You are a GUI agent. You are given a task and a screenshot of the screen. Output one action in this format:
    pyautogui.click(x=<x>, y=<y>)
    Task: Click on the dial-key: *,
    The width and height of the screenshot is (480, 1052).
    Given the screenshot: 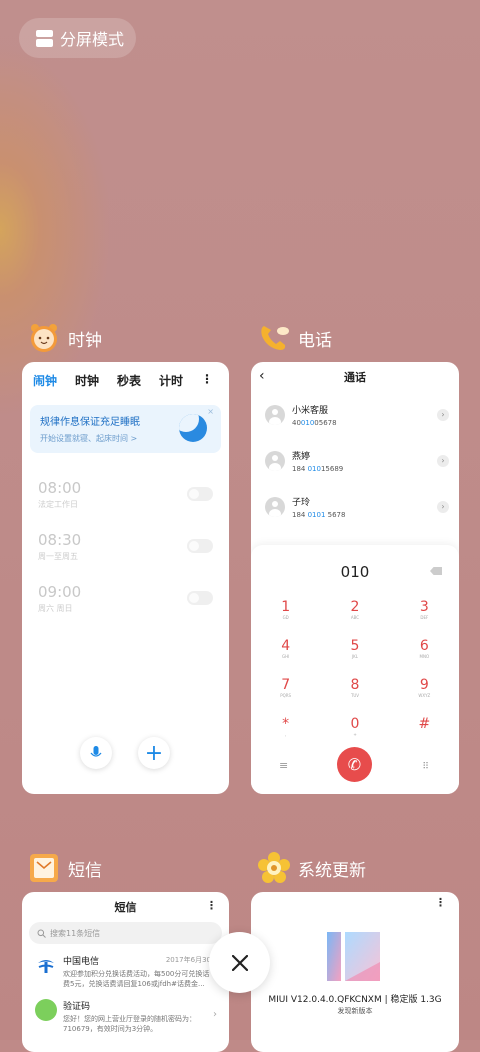 What is the action you would take?
    pyautogui.click(x=285, y=728)
    